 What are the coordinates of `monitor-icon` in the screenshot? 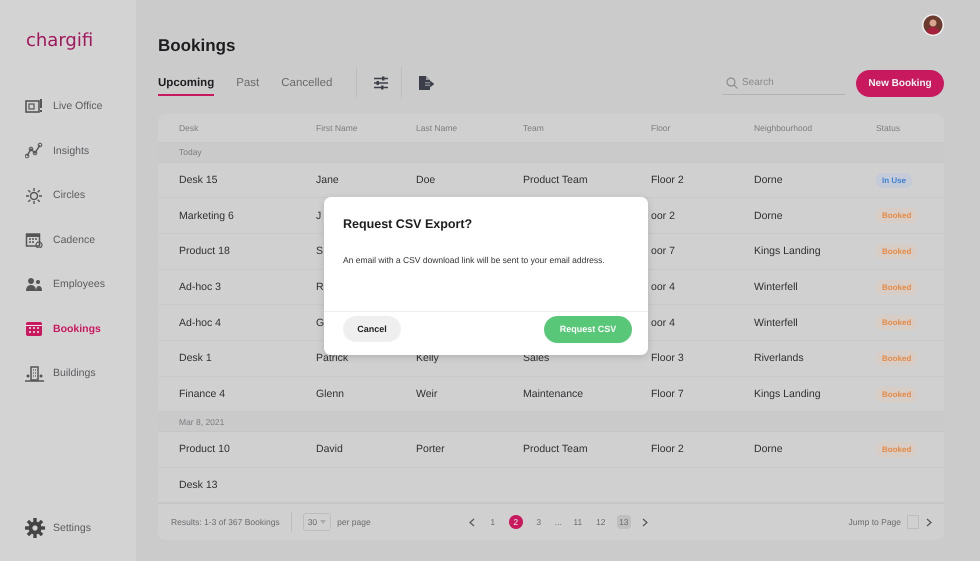 It's located at (34, 106).